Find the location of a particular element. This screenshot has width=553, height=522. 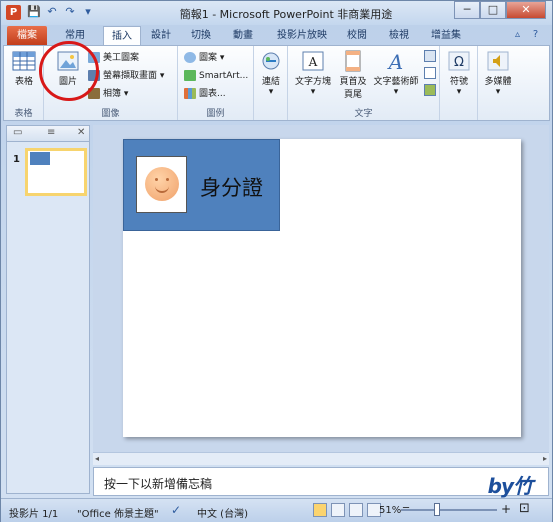

scroll-left-icon: ◂ is located at coordinates (97, 458).